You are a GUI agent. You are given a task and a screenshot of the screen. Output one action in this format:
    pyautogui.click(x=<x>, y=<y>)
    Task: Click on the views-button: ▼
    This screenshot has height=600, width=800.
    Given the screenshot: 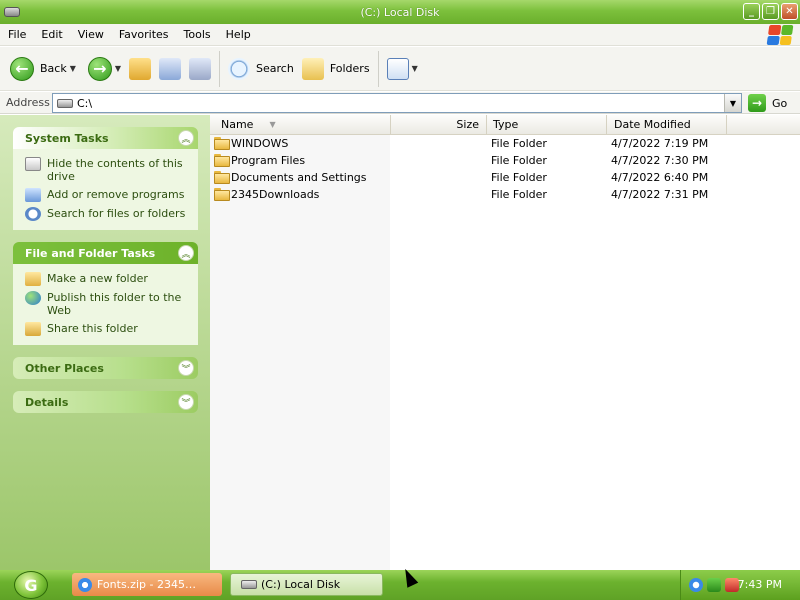 What is the action you would take?
    pyautogui.click(x=402, y=69)
    